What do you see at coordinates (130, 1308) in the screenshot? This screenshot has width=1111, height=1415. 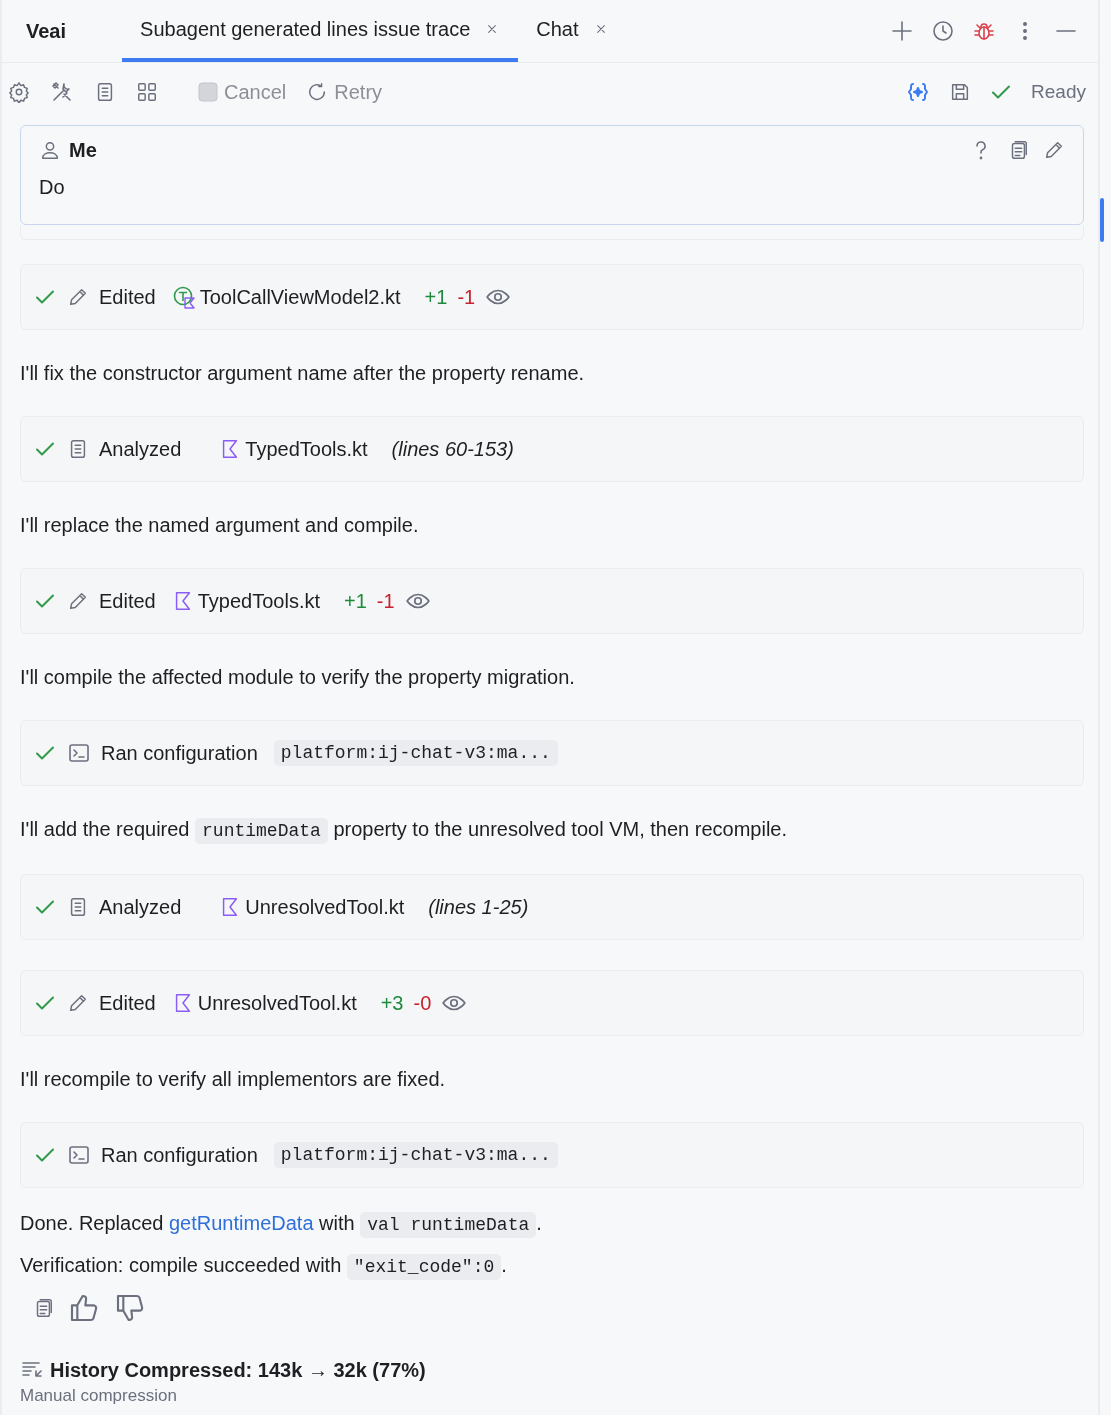 I see `thumbs-down-icon` at bounding box center [130, 1308].